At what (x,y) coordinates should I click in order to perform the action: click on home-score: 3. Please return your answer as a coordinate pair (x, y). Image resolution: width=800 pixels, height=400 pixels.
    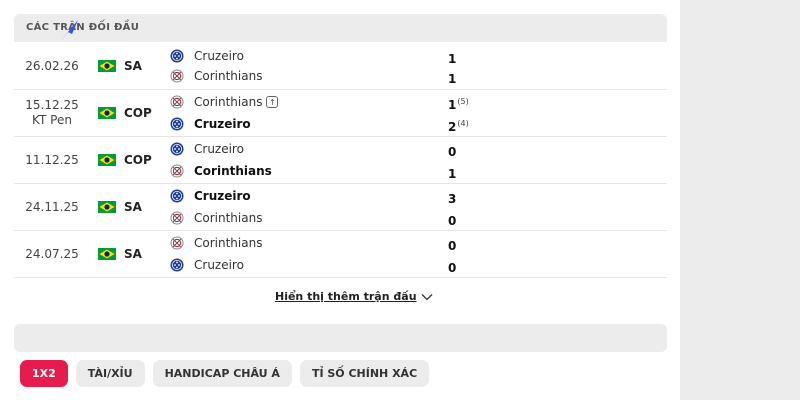
    Looking at the image, I should click on (452, 199).